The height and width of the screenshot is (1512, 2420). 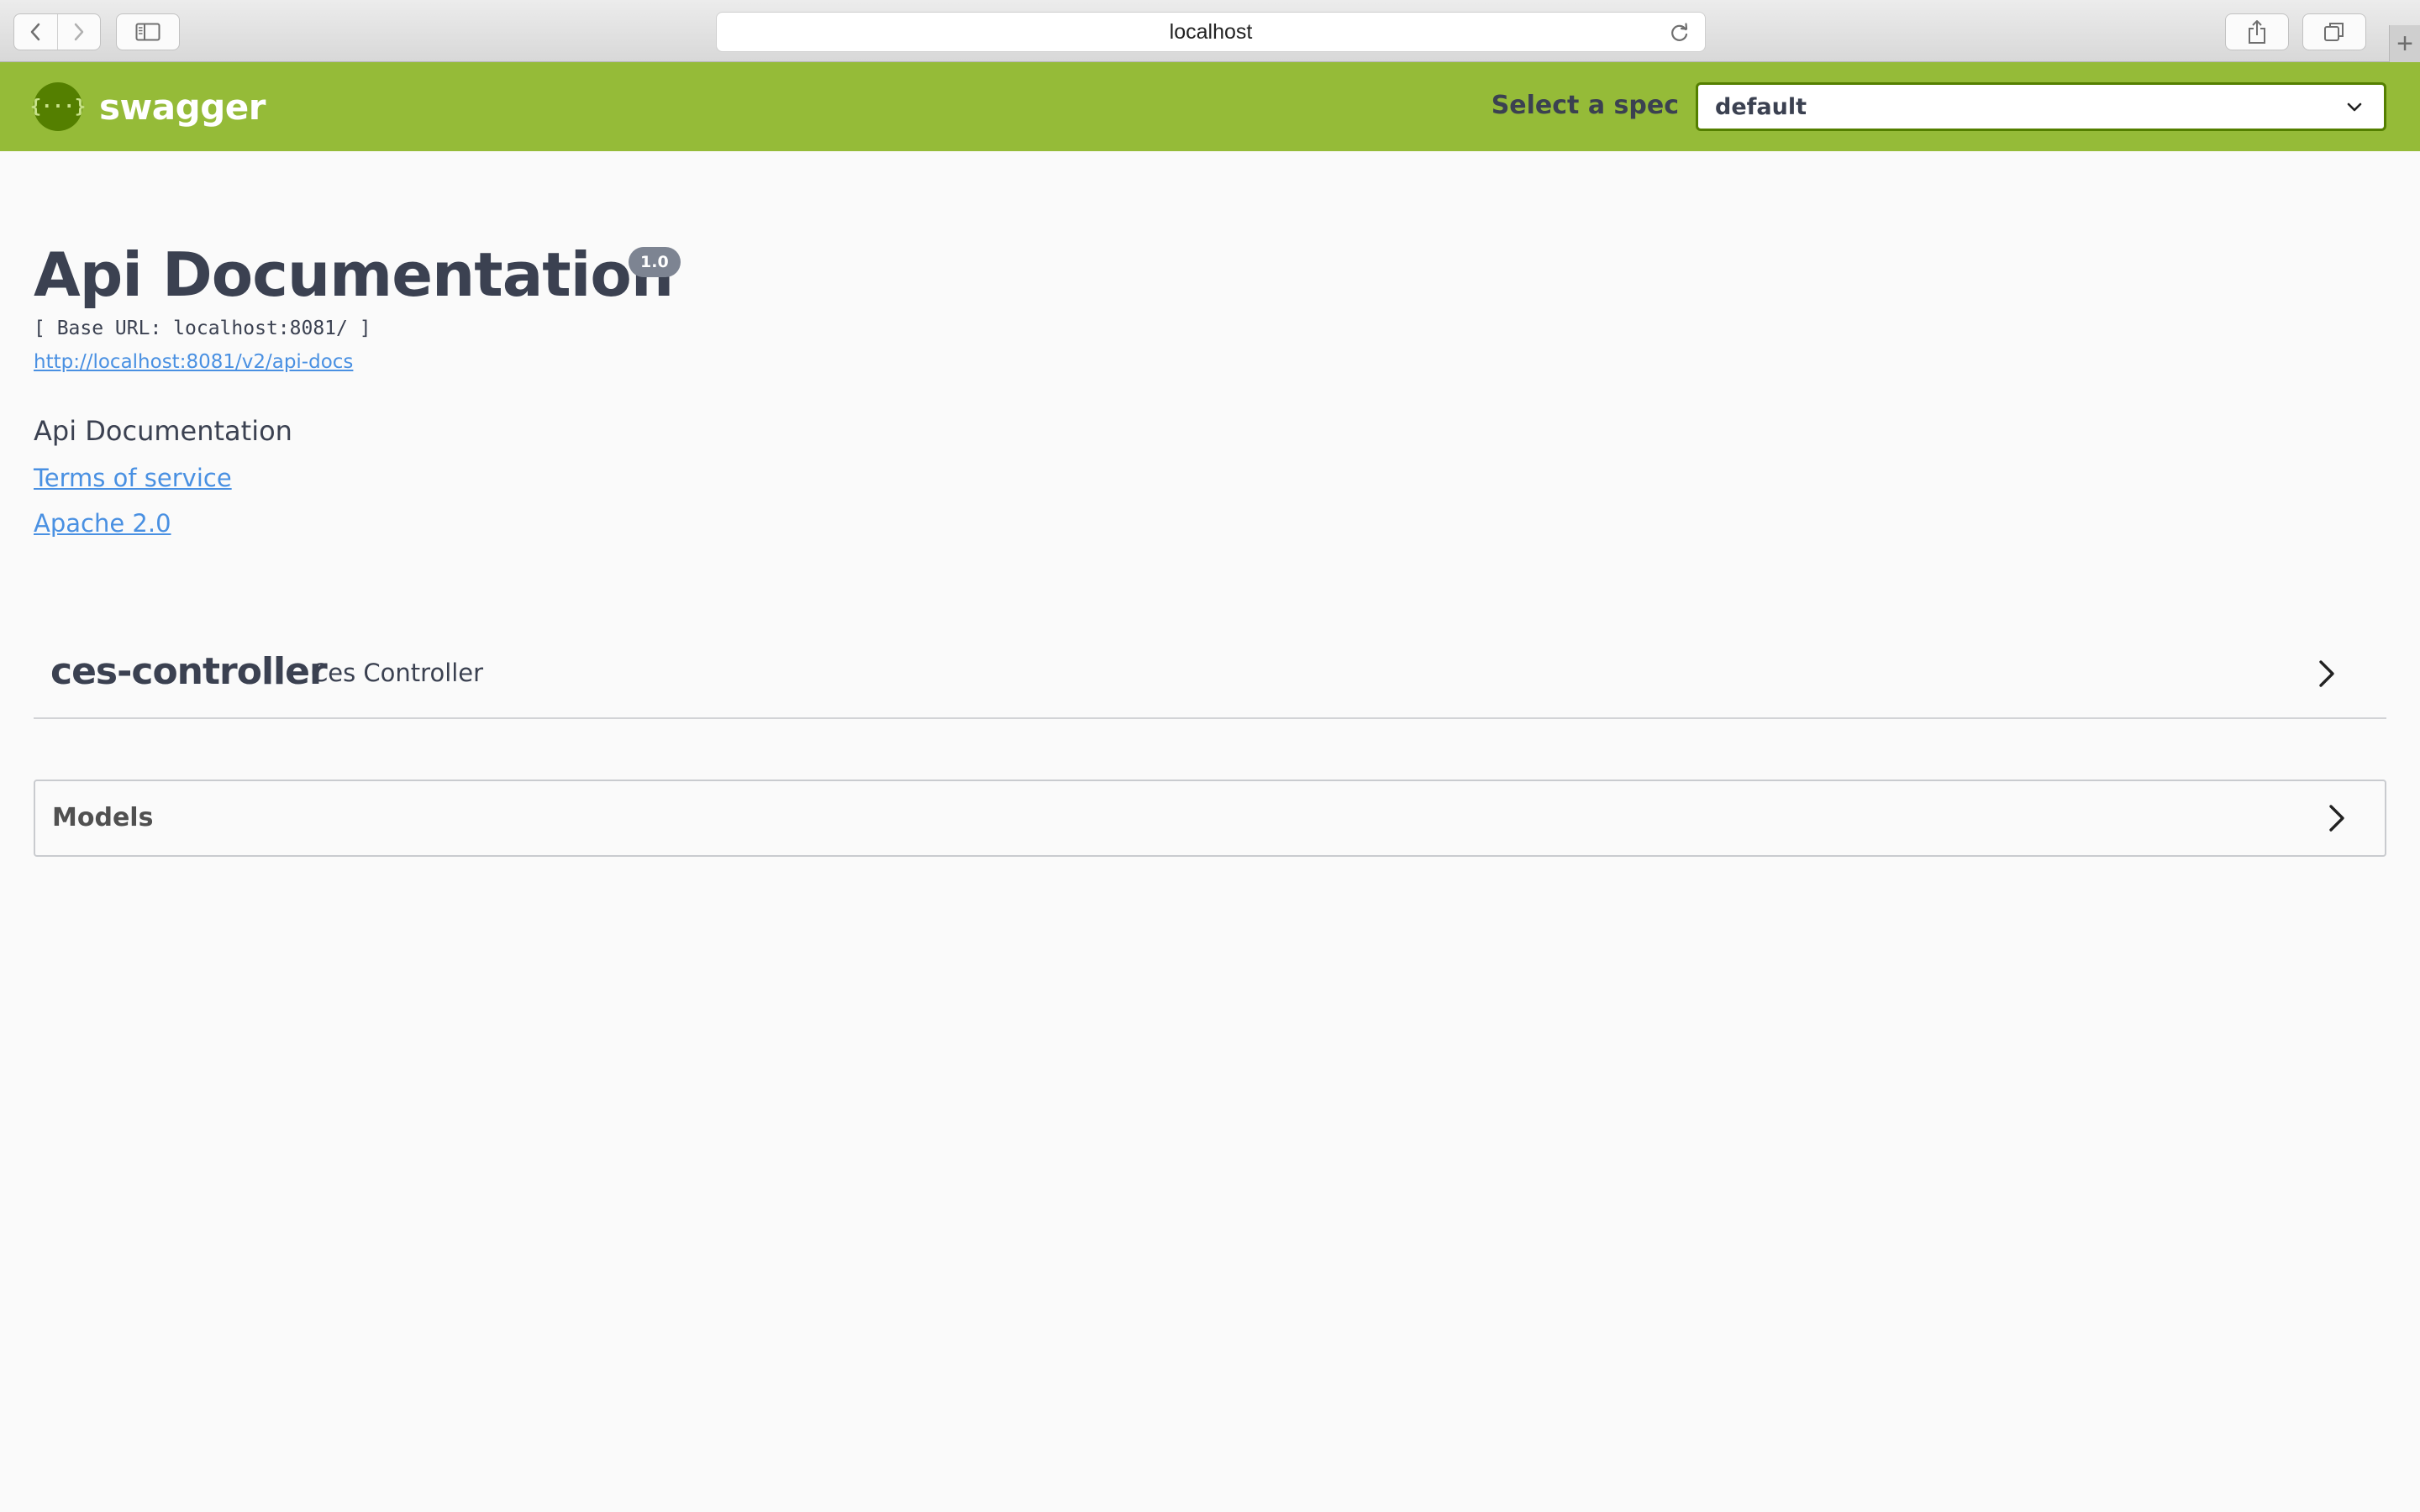 What do you see at coordinates (397, 673) in the screenshot?
I see `tag-description: Ces Controller` at bounding box center [397, 673].